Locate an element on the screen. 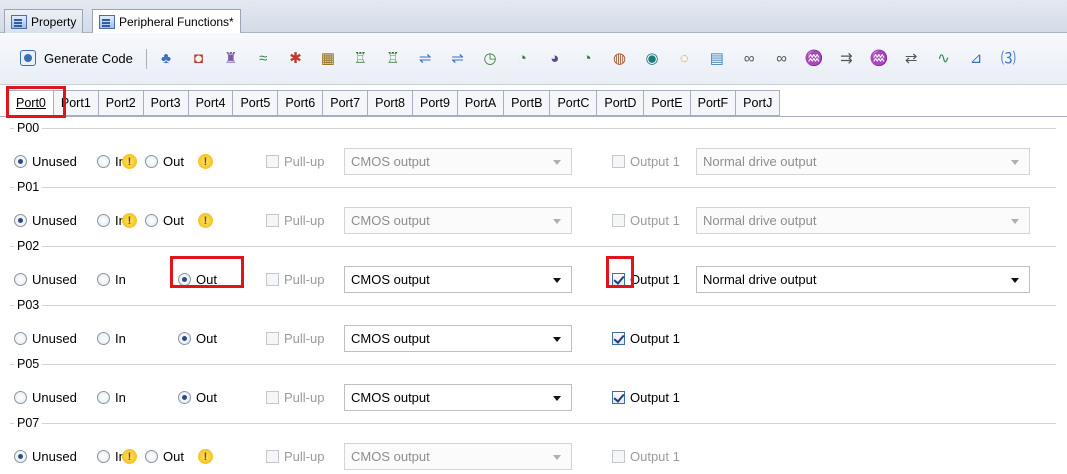 This screenshot has width=1067, height=474. dma-2-icon: ♒ is located at coordinates (879, 58).